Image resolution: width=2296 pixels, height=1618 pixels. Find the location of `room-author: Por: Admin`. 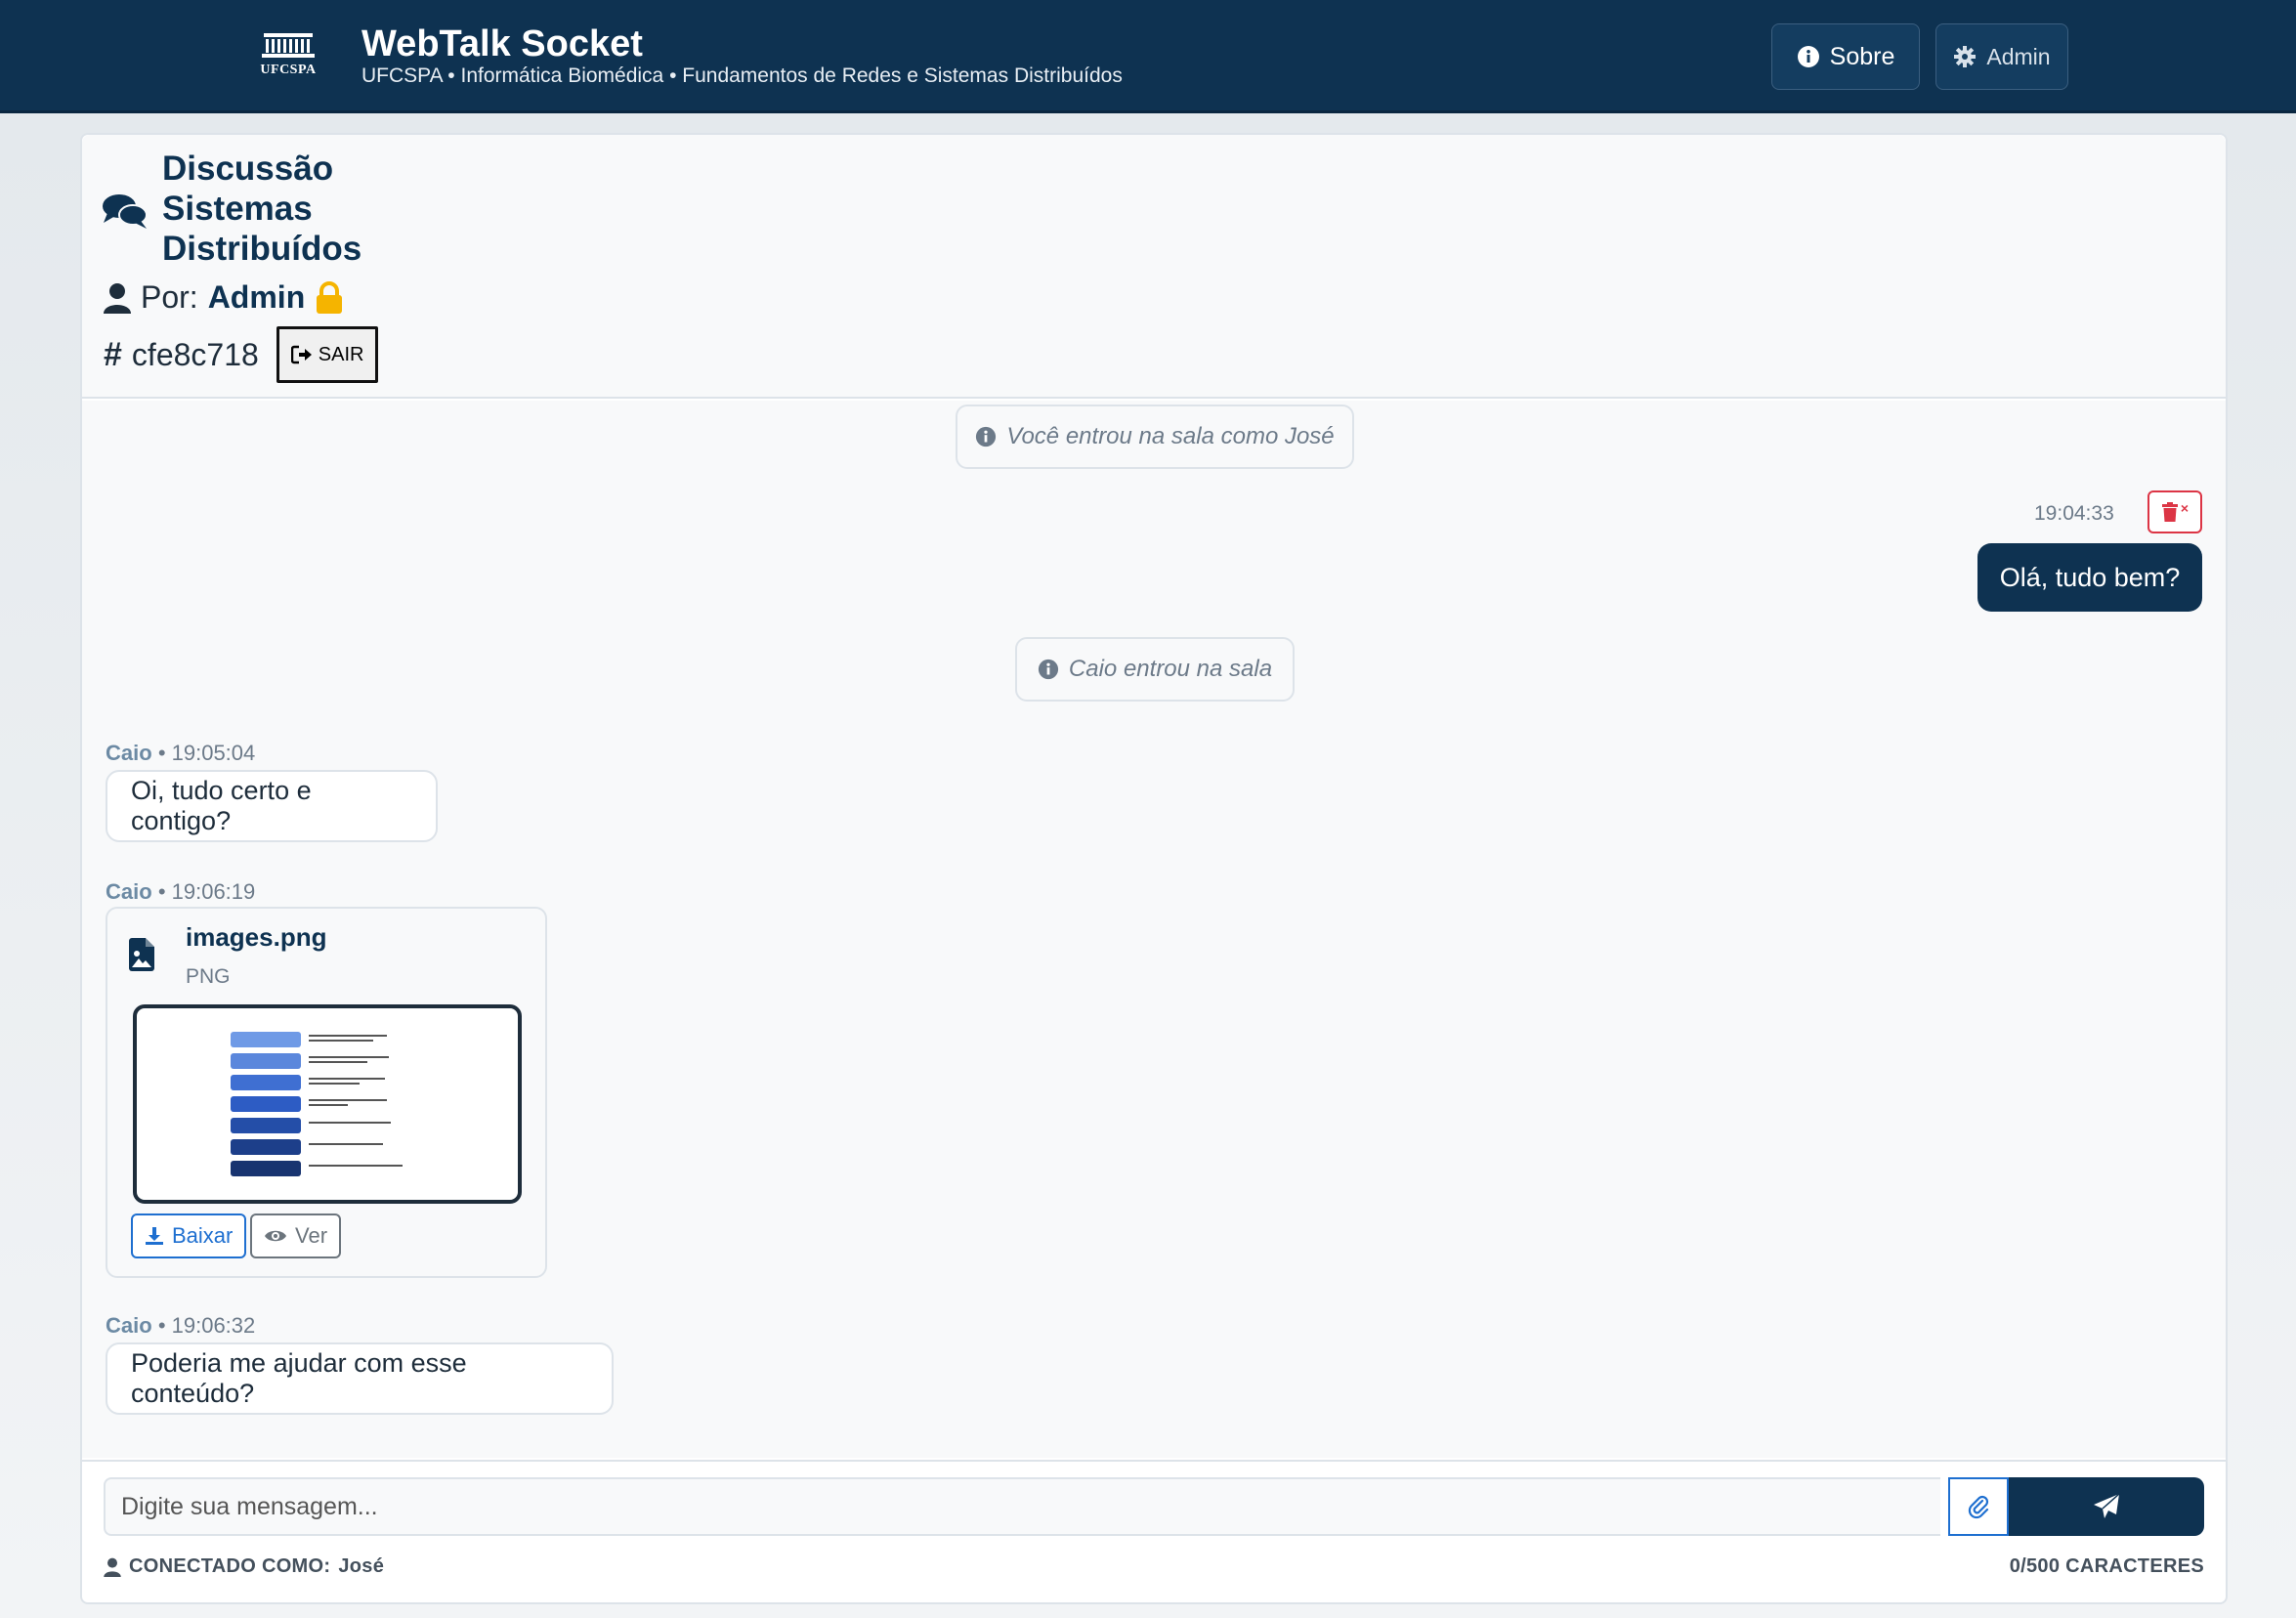

room-author: Por: Admin is located at coordinates (224, 297).